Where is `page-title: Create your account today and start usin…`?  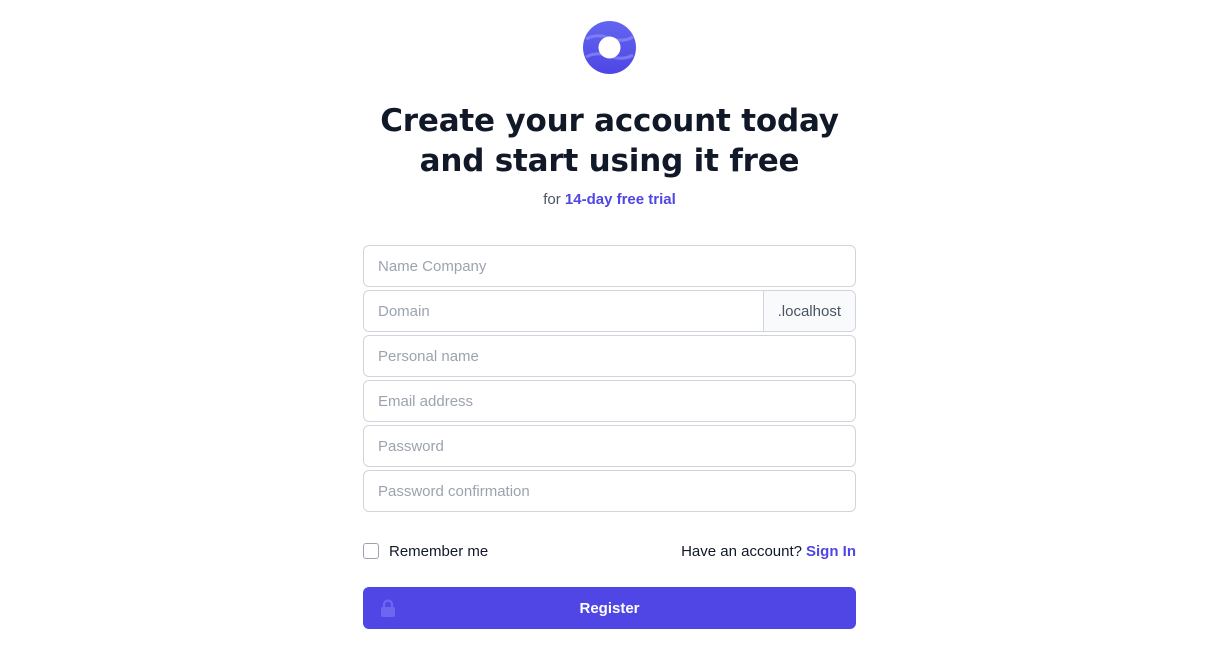 page-title: Create your account today and start usin… is located at coordinates (609, 141).